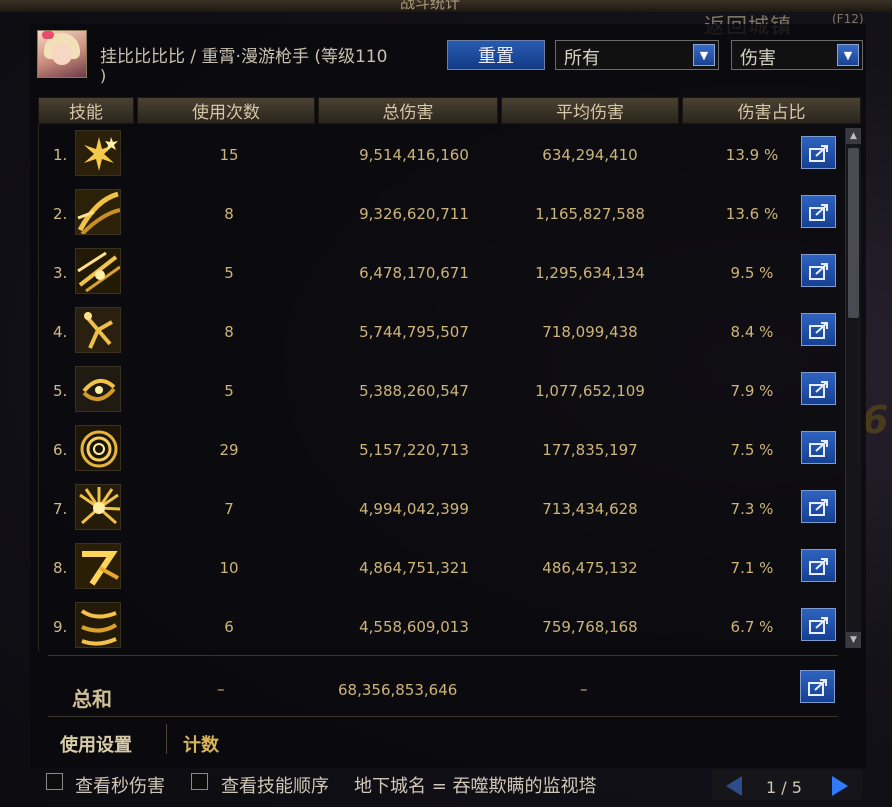  Describe the element at coordinates (398, 690) in the screenshot. I see `totals-total-damage: 68,356,853,646` at that location.